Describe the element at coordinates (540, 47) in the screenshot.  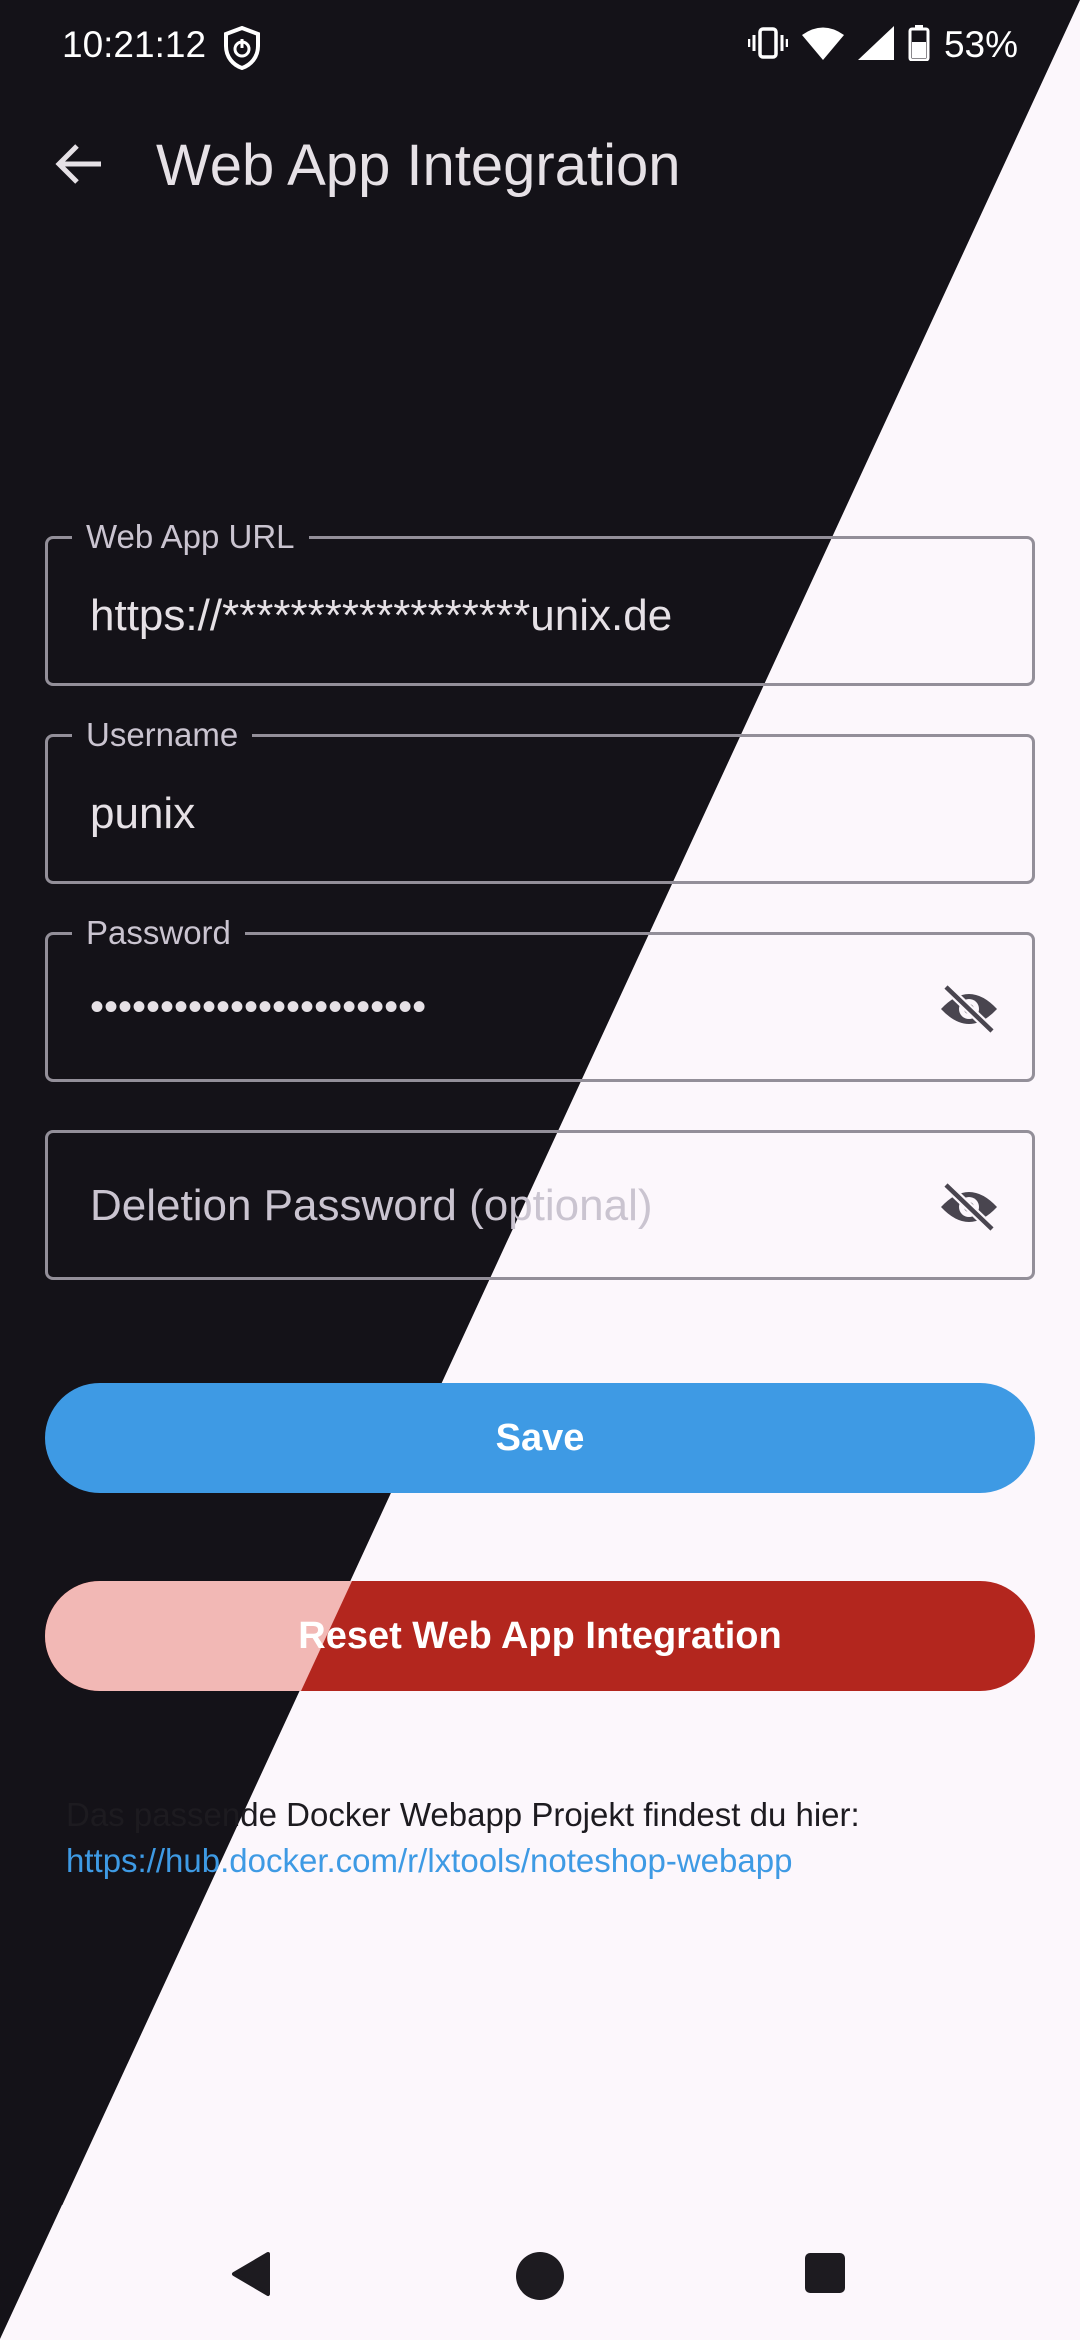
I see `status-bar: 10:21:12 53%` at that location.